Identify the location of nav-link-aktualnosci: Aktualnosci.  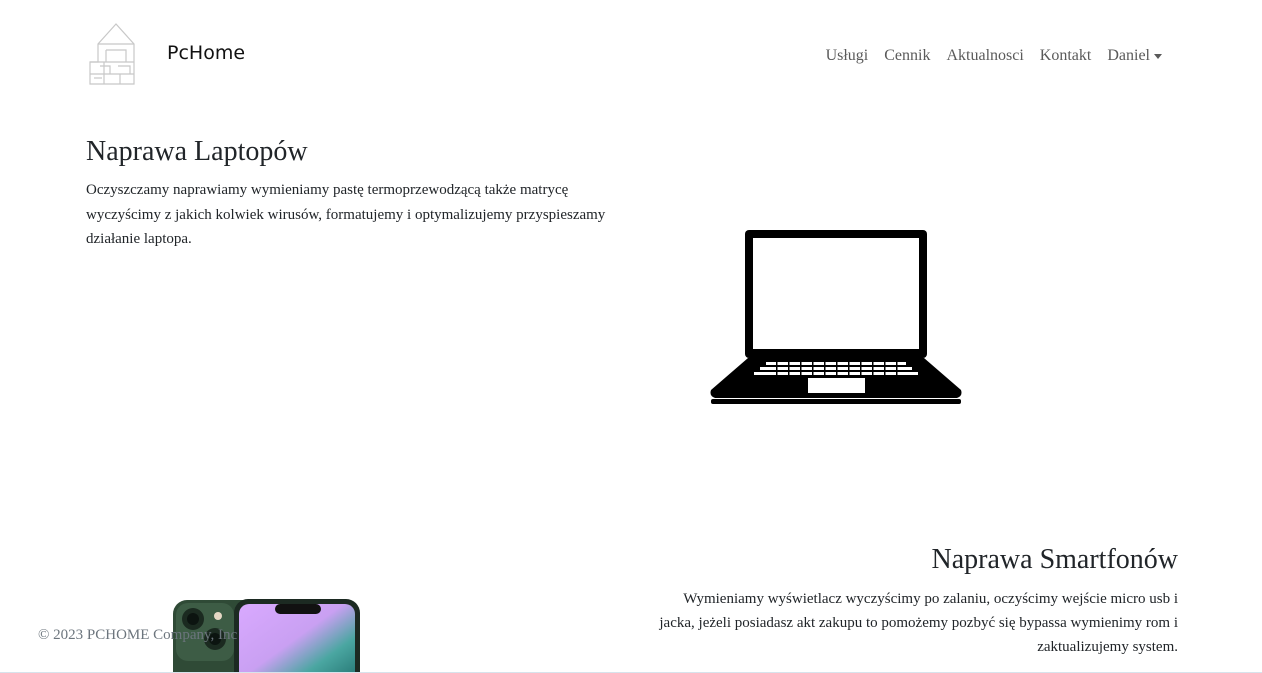
(984, 56).